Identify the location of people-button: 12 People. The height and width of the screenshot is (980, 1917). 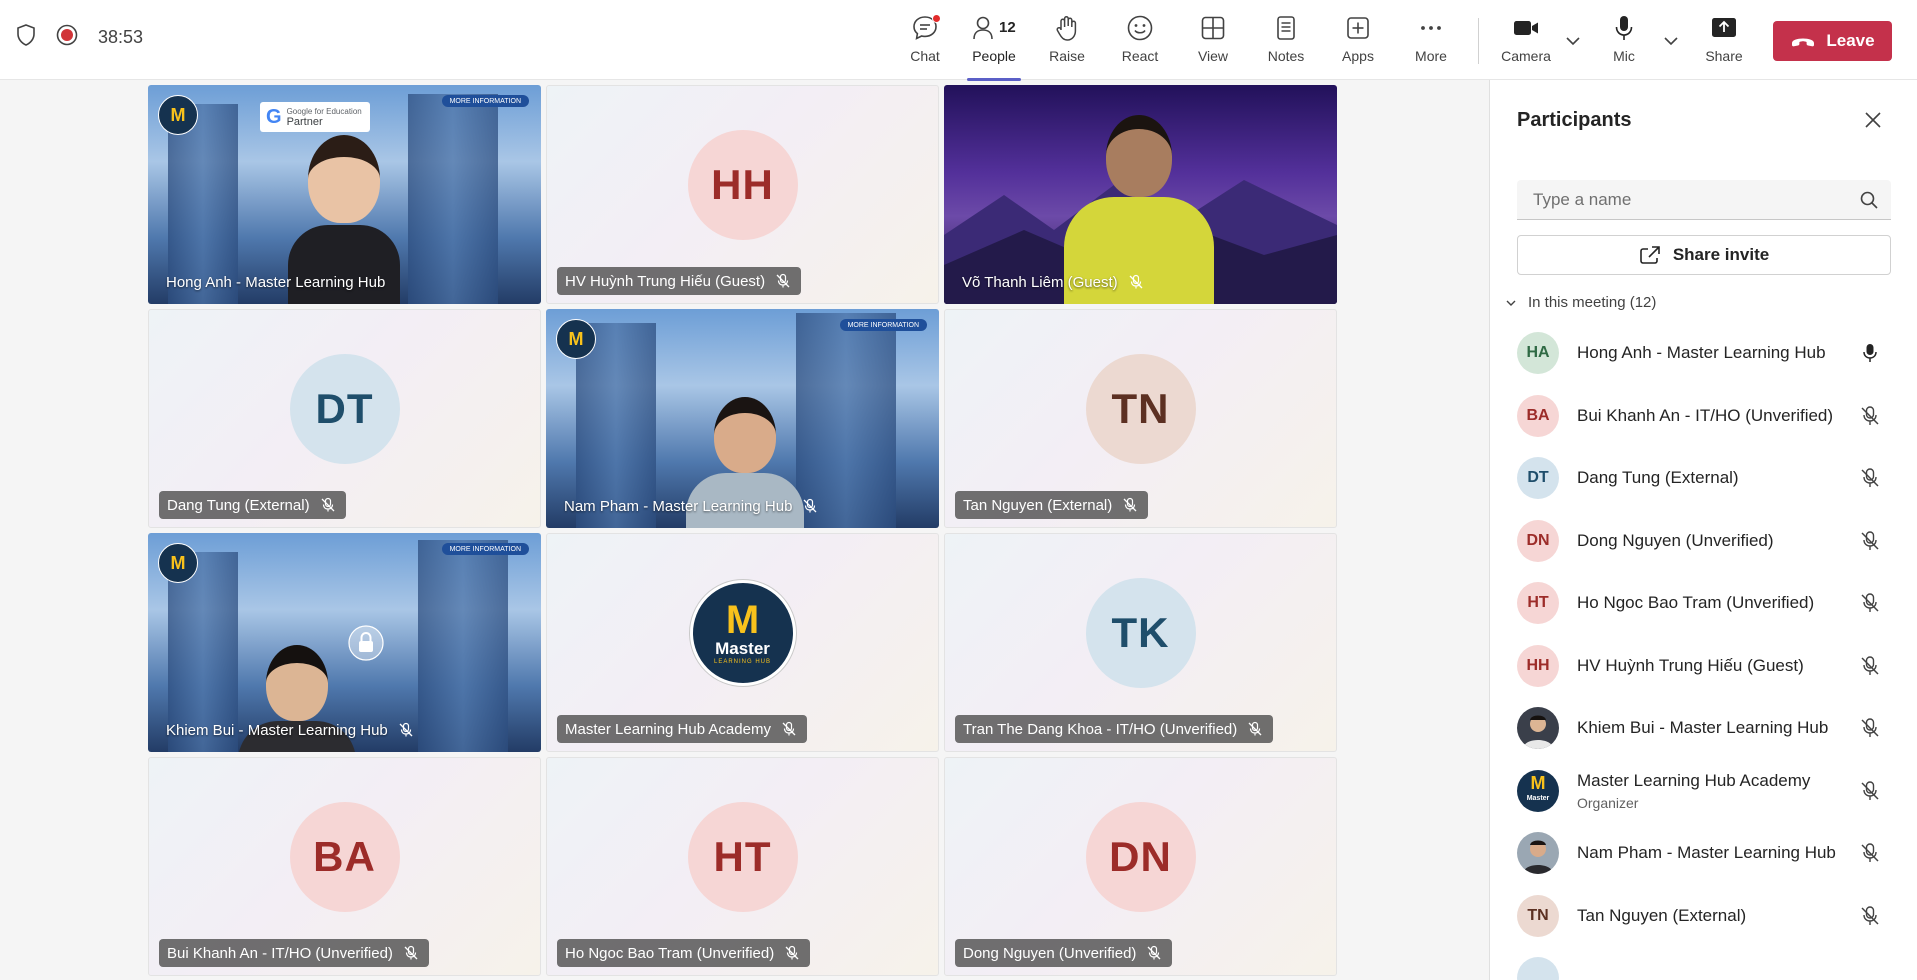
(994, 46).